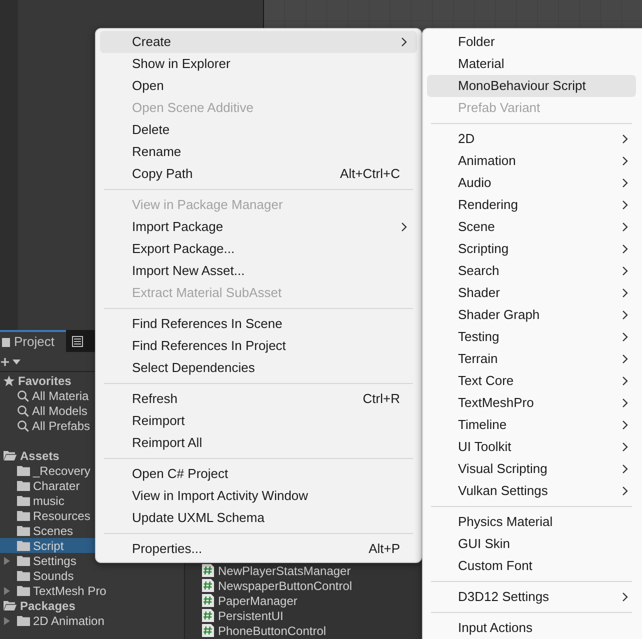  What do you see at coordinates (531, 161) in the screenshot?
I see `menu-item: Animation` at bounding box center [531, 161].